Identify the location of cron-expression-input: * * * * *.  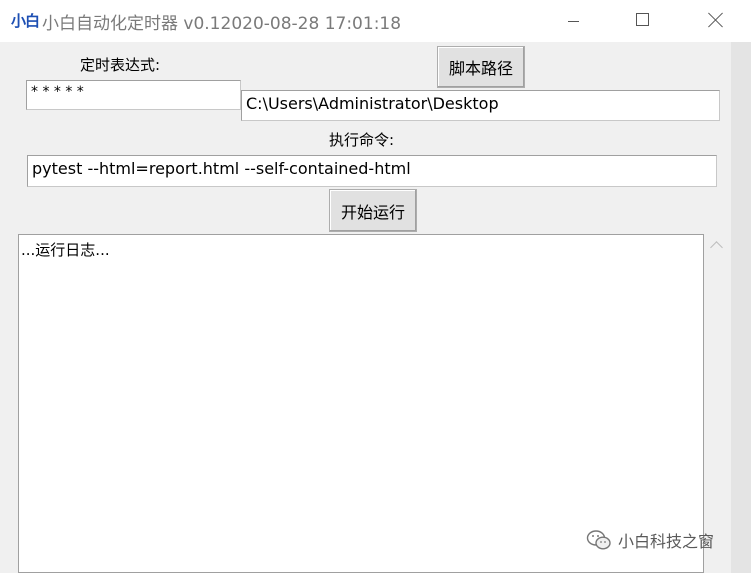
(133, 95).